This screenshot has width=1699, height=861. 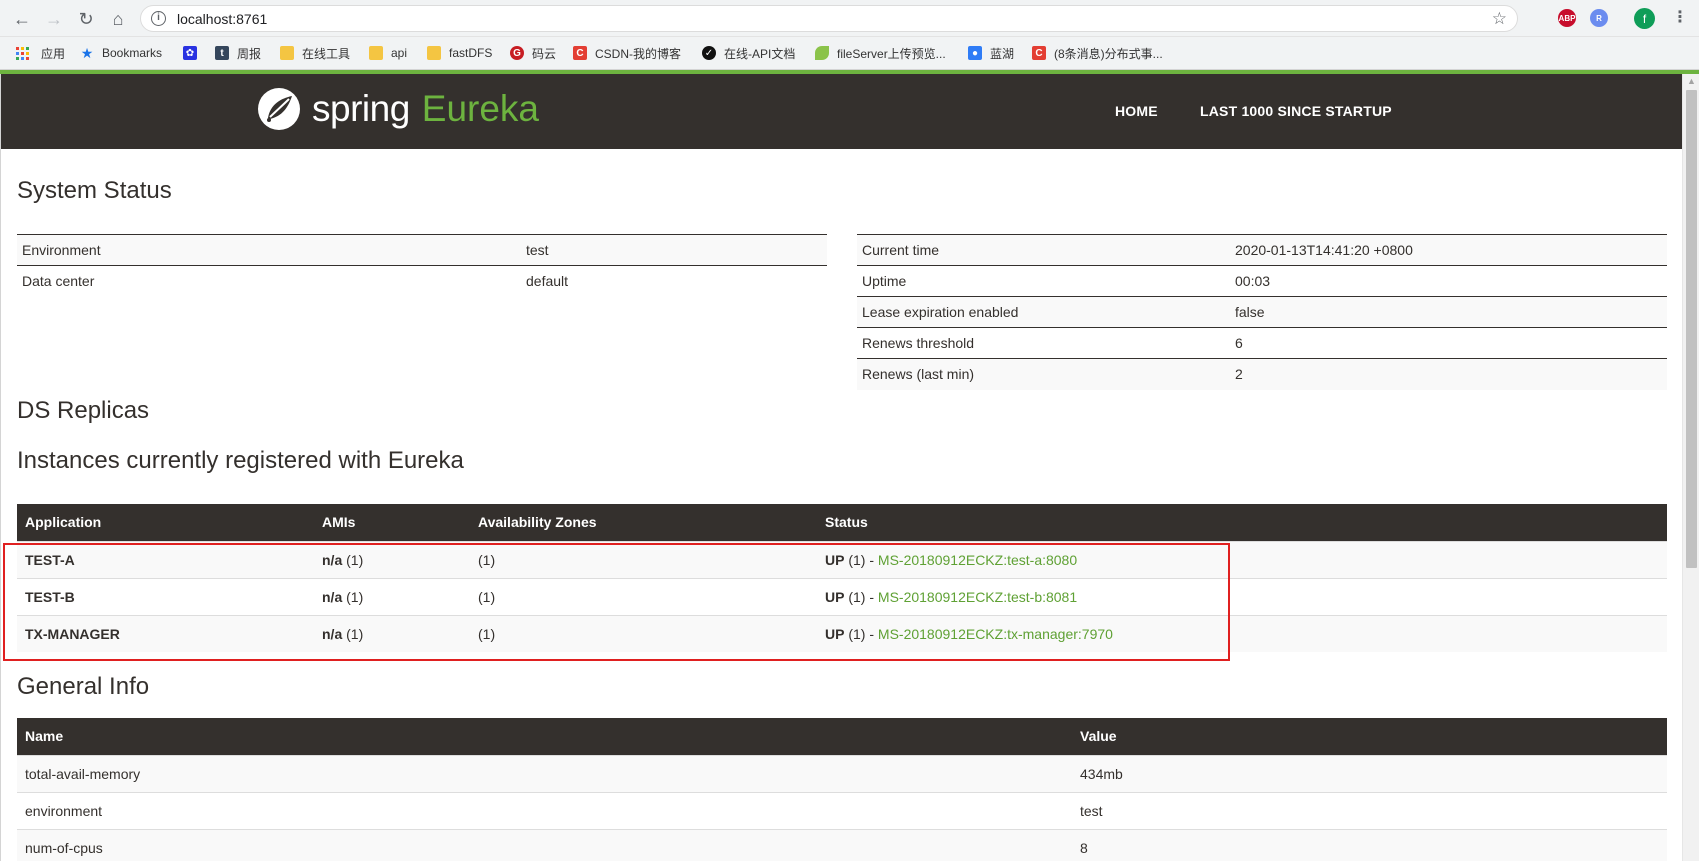 What do you see at coordinates (1599, 18) in the screenshot?
I see `extension-r-icon: R` at bounding box center [1599, 18].